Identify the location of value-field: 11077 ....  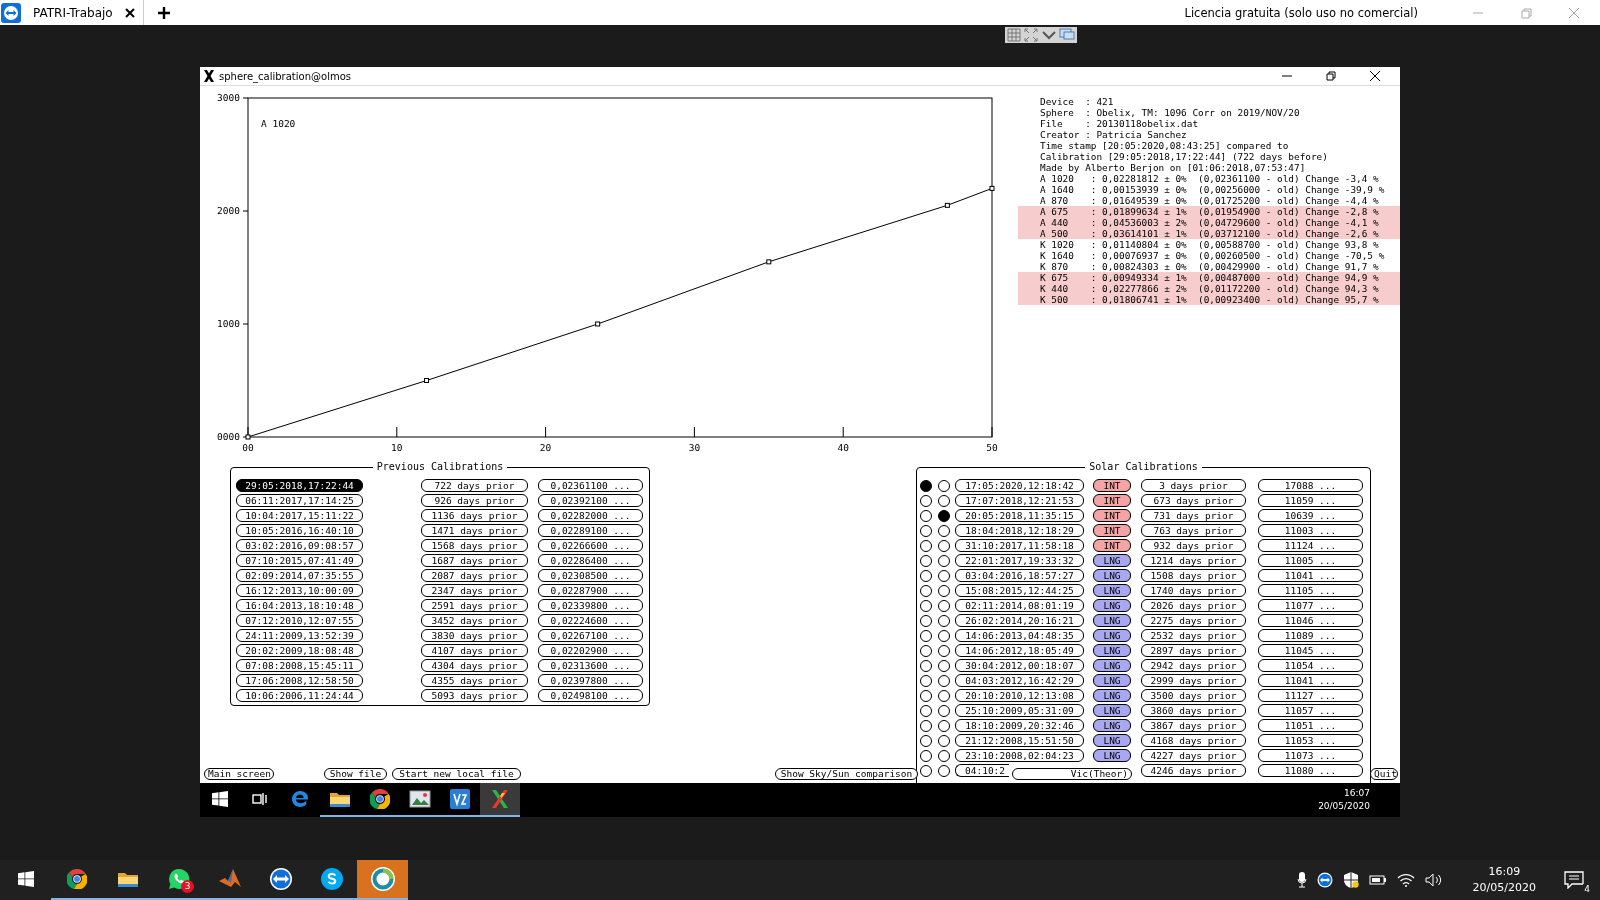
(1310, 605).